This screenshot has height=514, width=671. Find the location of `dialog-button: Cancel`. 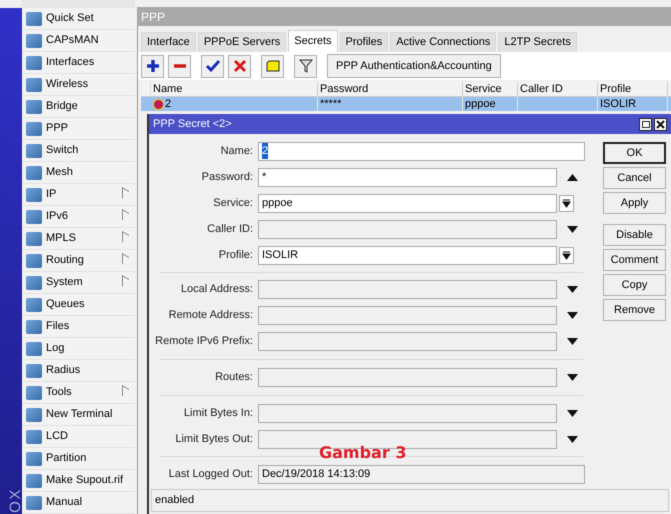

dialog-button: Cancel is located at coordinates (634, 178).